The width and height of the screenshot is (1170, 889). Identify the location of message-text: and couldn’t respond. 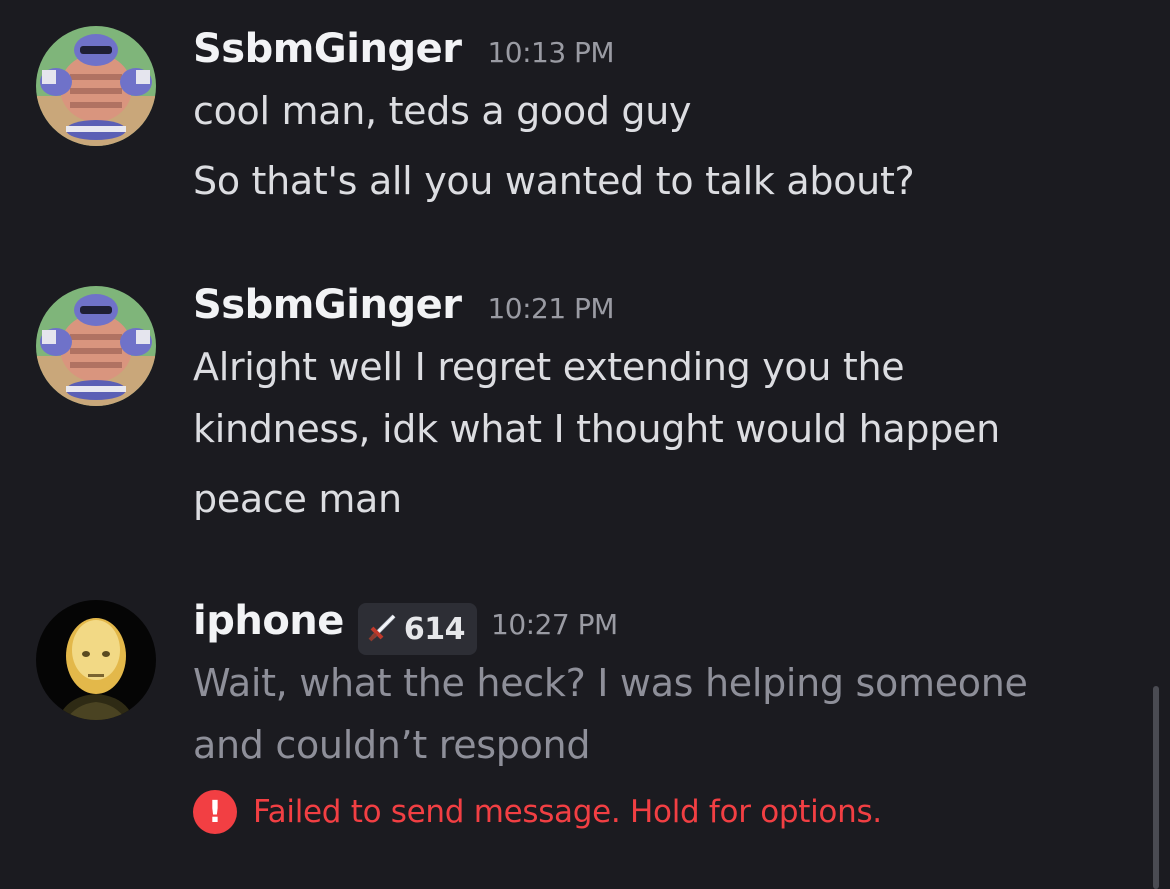
(666, 745).